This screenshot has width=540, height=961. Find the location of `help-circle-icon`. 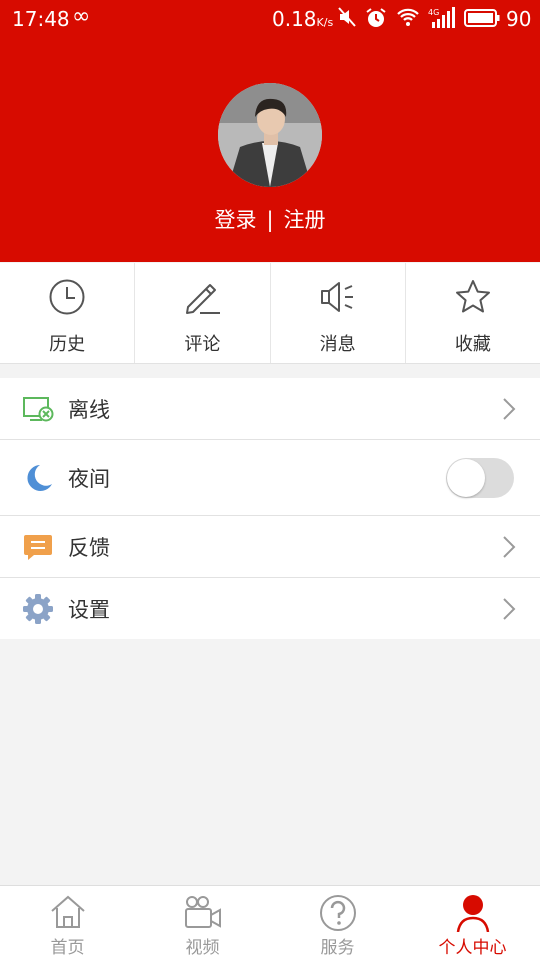

help-circle-icon is located at coordinates (337, 913).